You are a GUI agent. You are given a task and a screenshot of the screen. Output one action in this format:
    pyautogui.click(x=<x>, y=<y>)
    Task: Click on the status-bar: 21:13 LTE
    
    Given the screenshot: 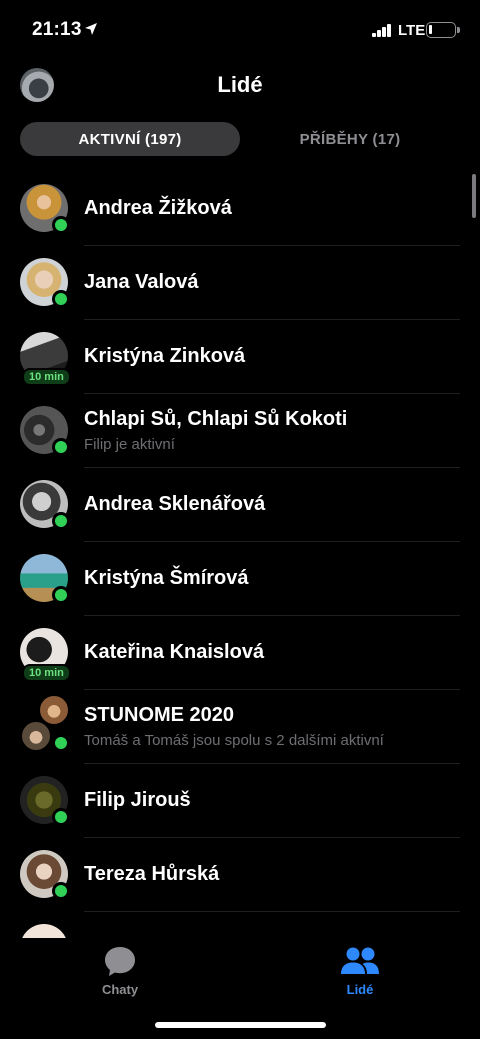 What is the action you would take?
    pyautogui.click(x=240, y=30)
    